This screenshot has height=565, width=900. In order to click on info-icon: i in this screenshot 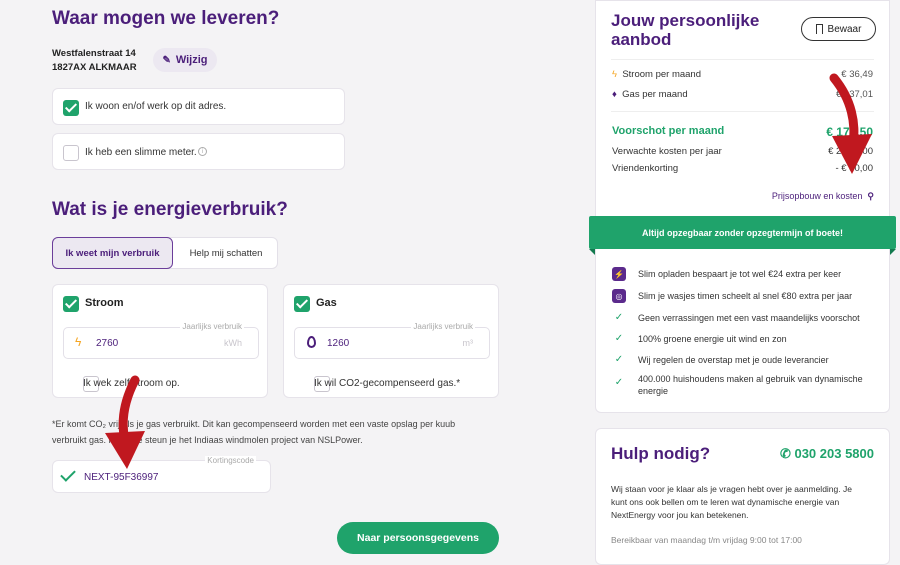, I will do `click(202, 151)`.